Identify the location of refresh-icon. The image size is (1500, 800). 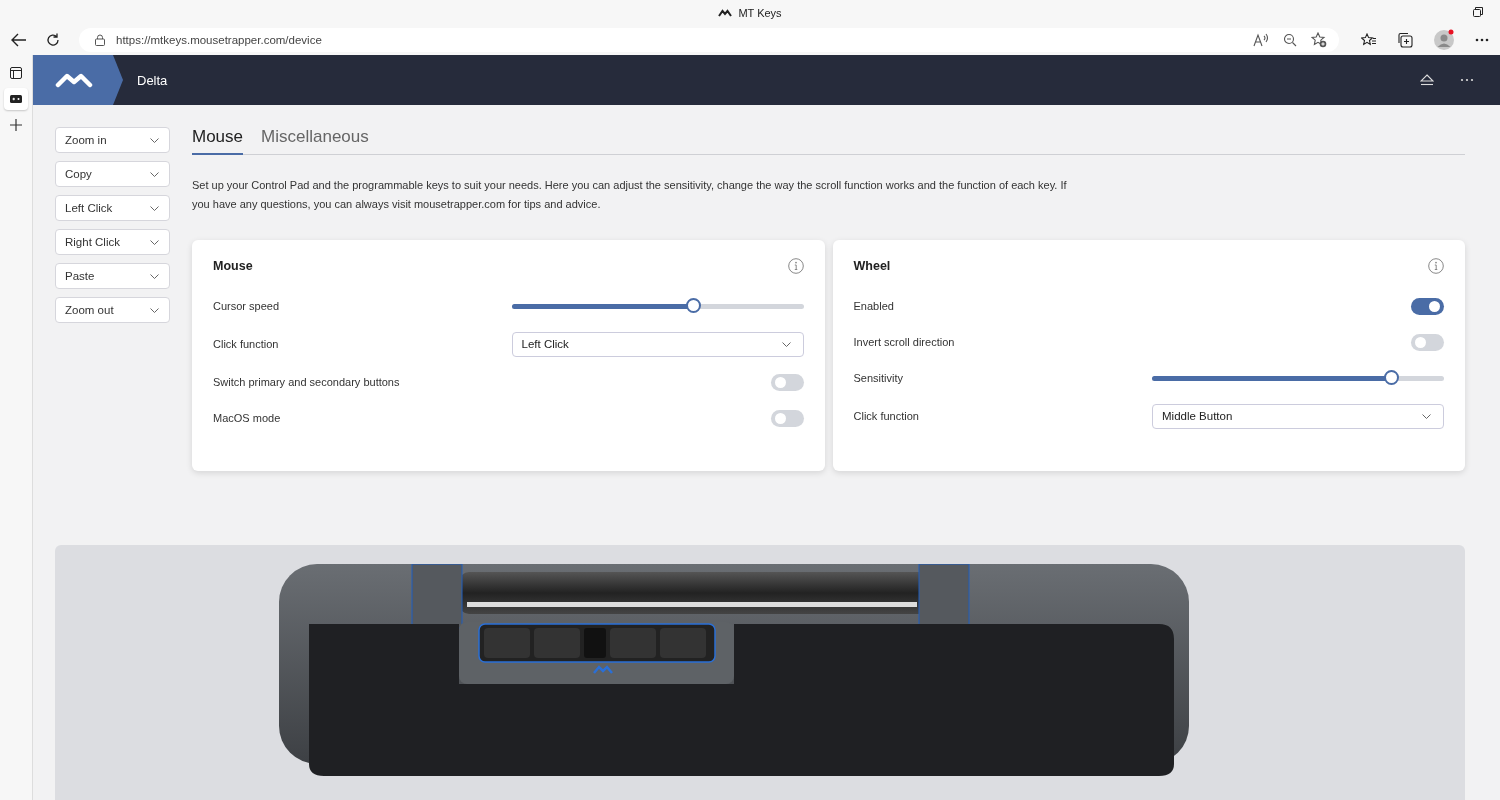
(53, 40).